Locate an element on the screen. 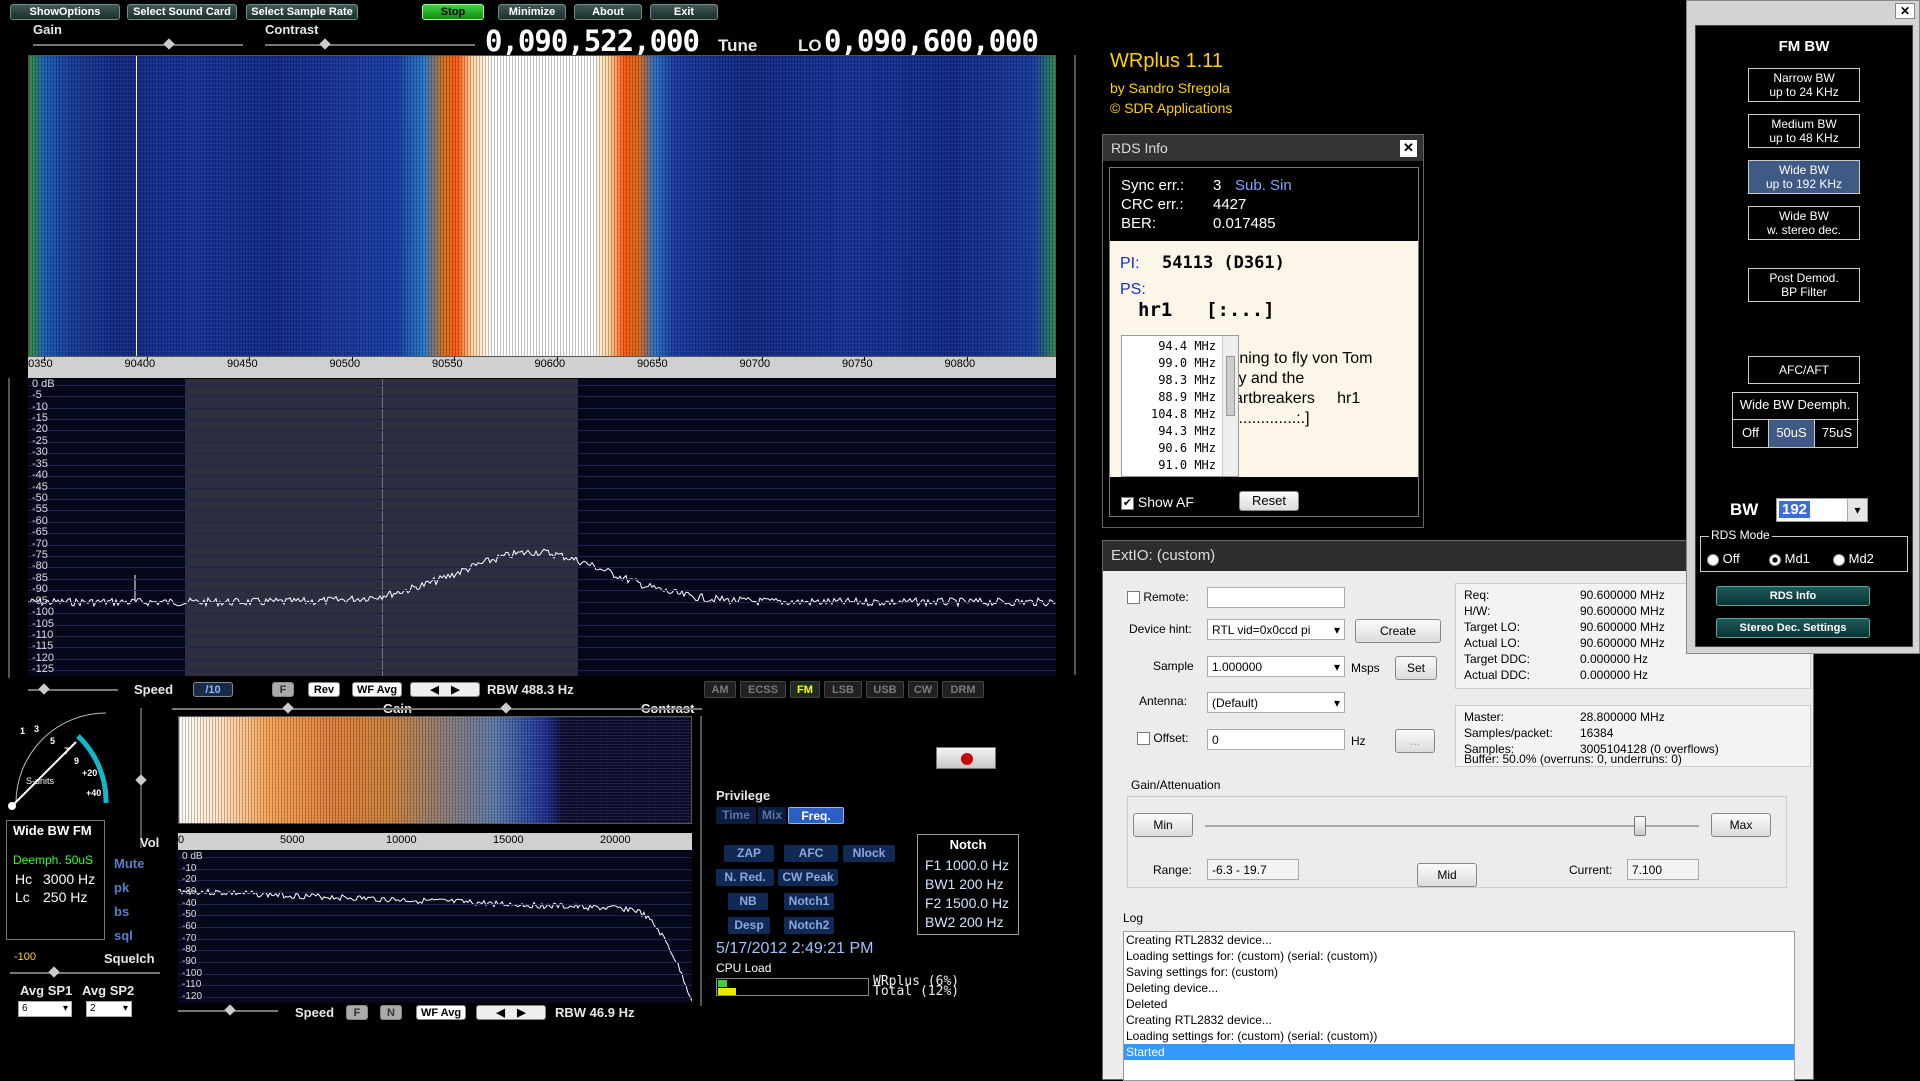  privilege-desp-button: Desp is located at coordinates (749, 925).